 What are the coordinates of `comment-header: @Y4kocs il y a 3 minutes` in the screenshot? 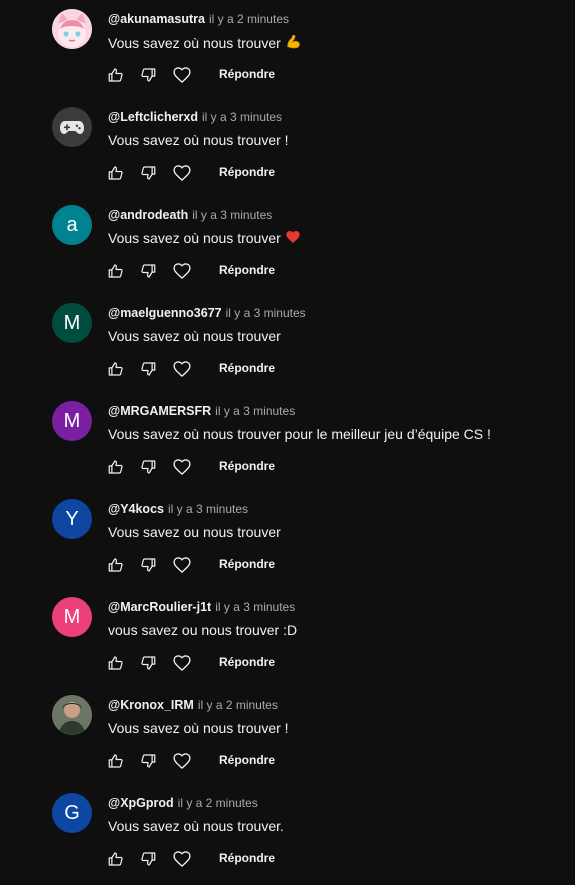 It's located at (178, 509).